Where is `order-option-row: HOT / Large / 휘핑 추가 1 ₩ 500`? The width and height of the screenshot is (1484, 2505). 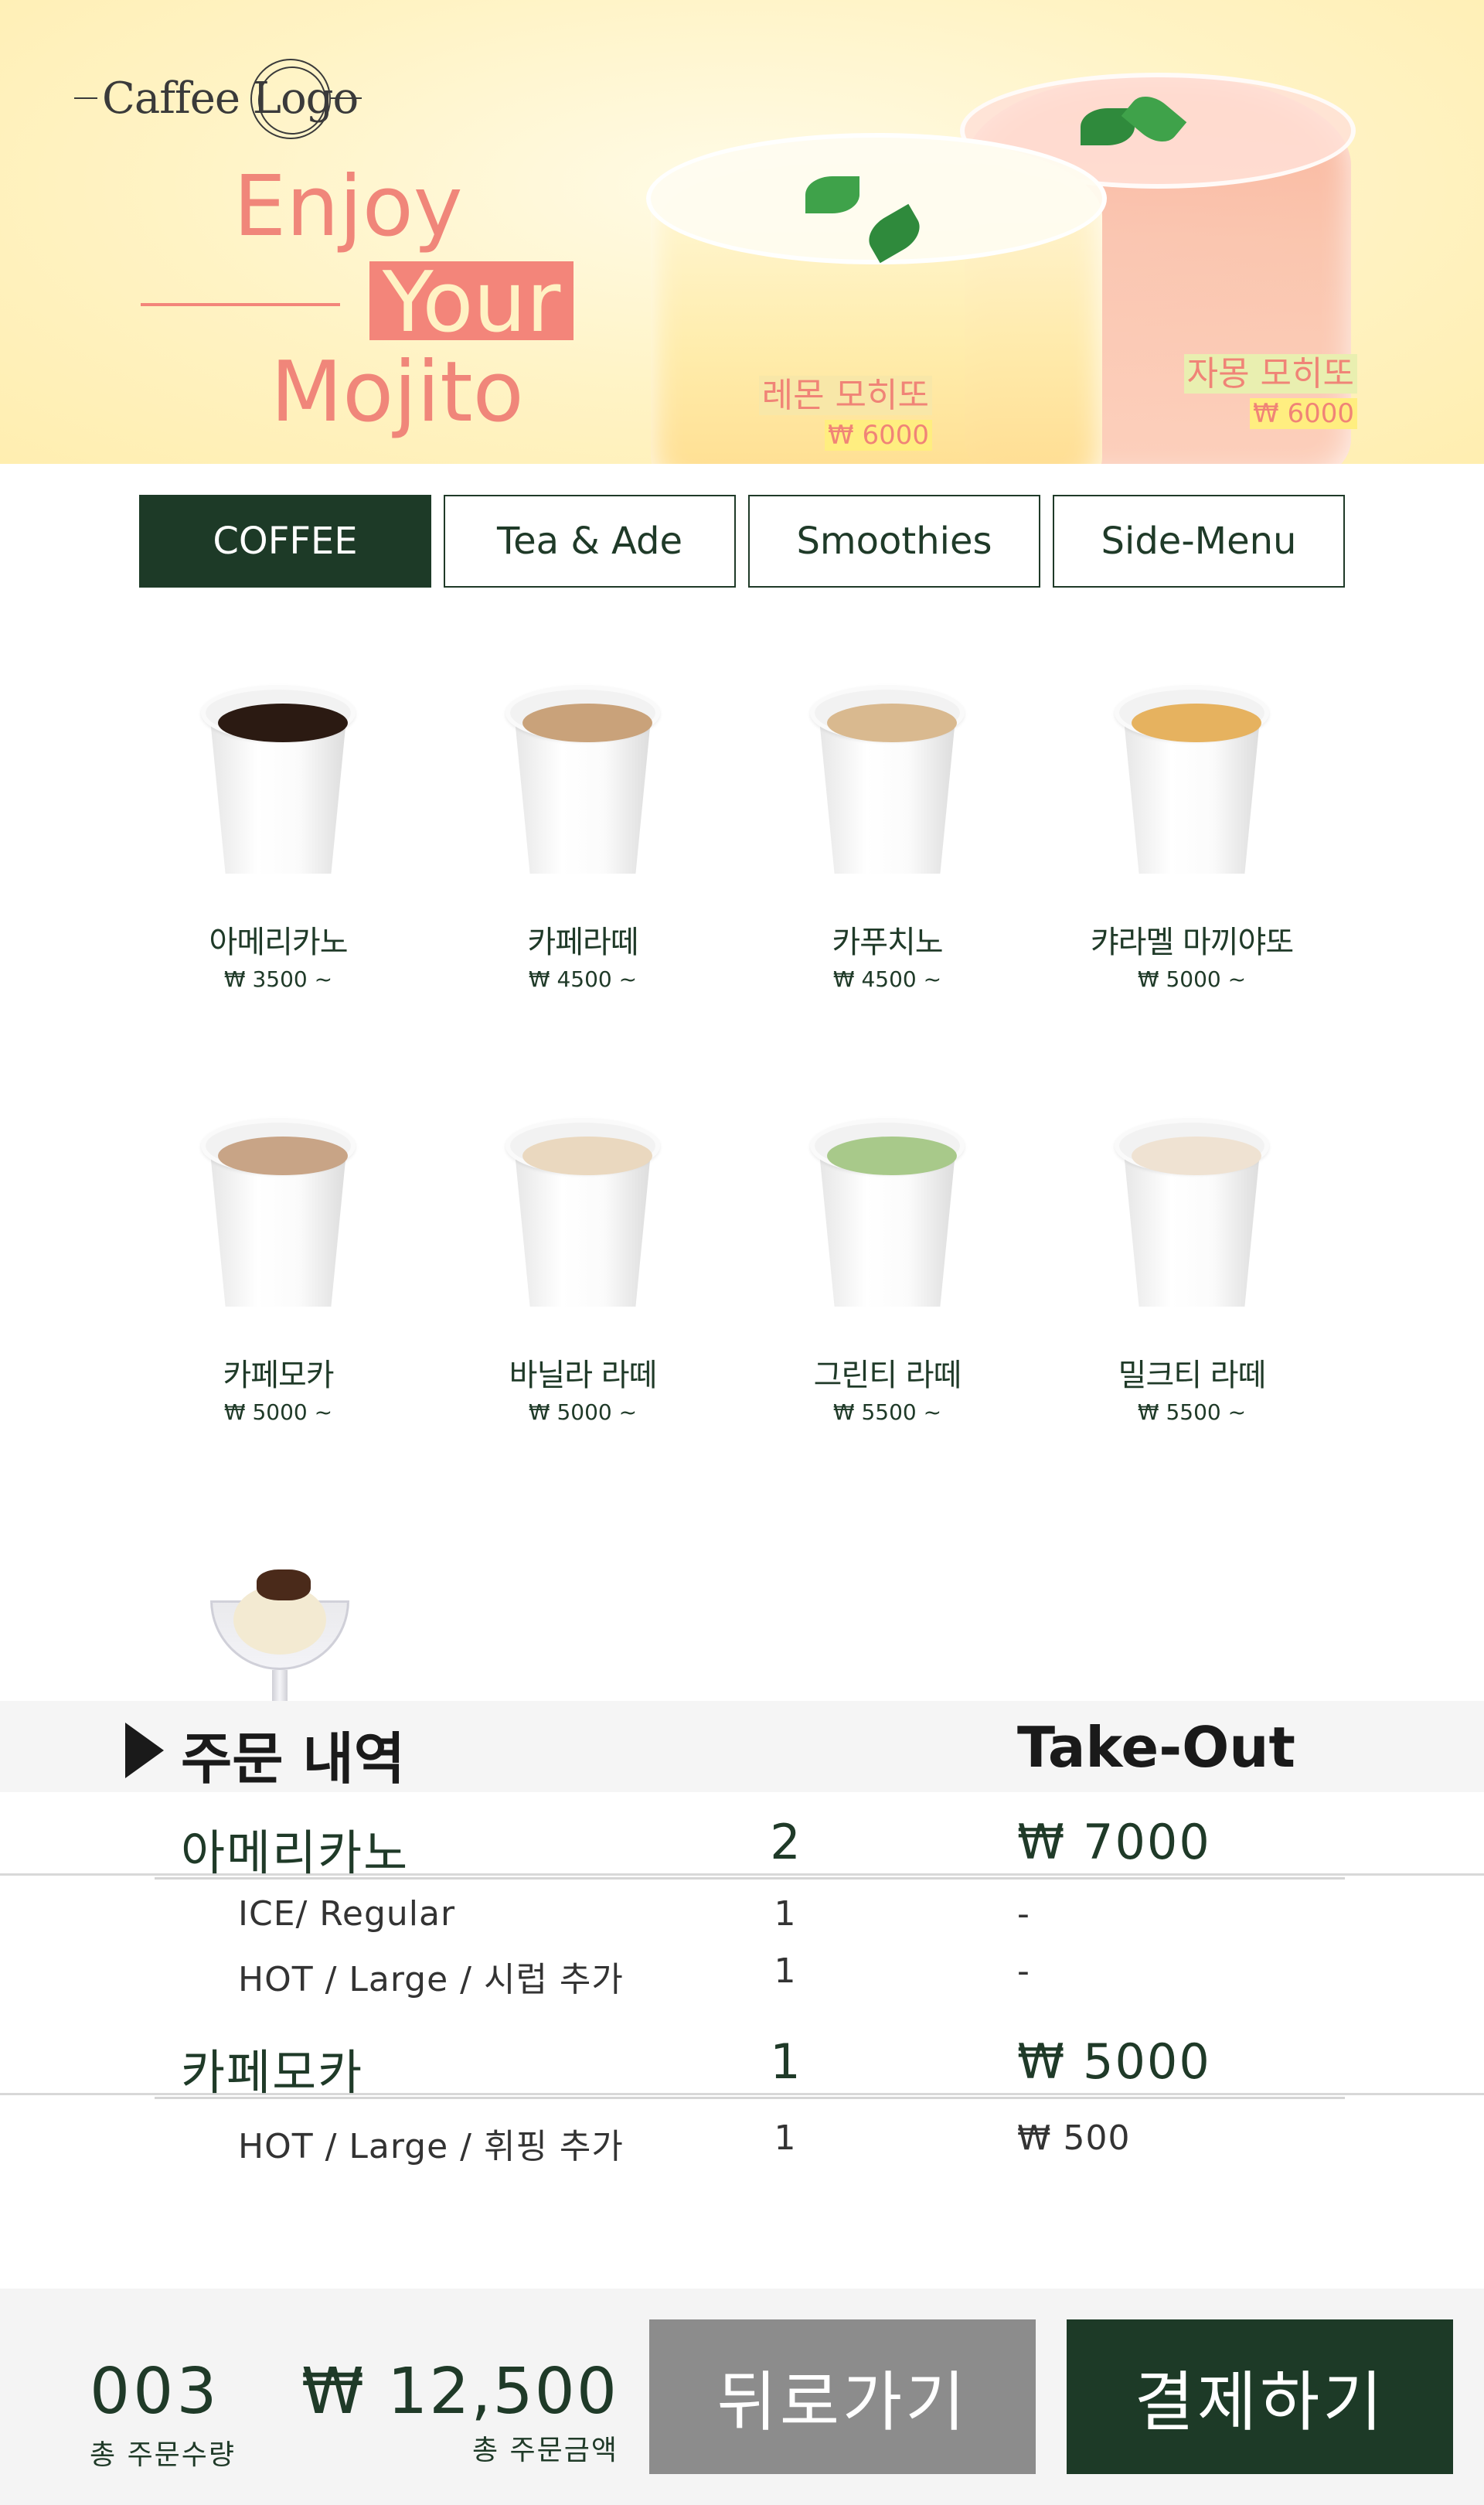 order-option-row: HOT / Large / 휘핑 추가 1 ₩ 500 is located at coordinates (742, 2142).